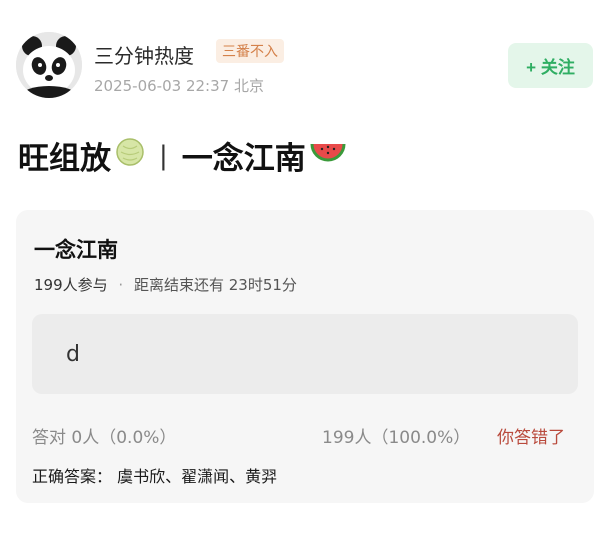  What do you see at coordinates (550, 65) in the screenshot?
I see `follow-button: + 关注` at bounding box center [550, 65].